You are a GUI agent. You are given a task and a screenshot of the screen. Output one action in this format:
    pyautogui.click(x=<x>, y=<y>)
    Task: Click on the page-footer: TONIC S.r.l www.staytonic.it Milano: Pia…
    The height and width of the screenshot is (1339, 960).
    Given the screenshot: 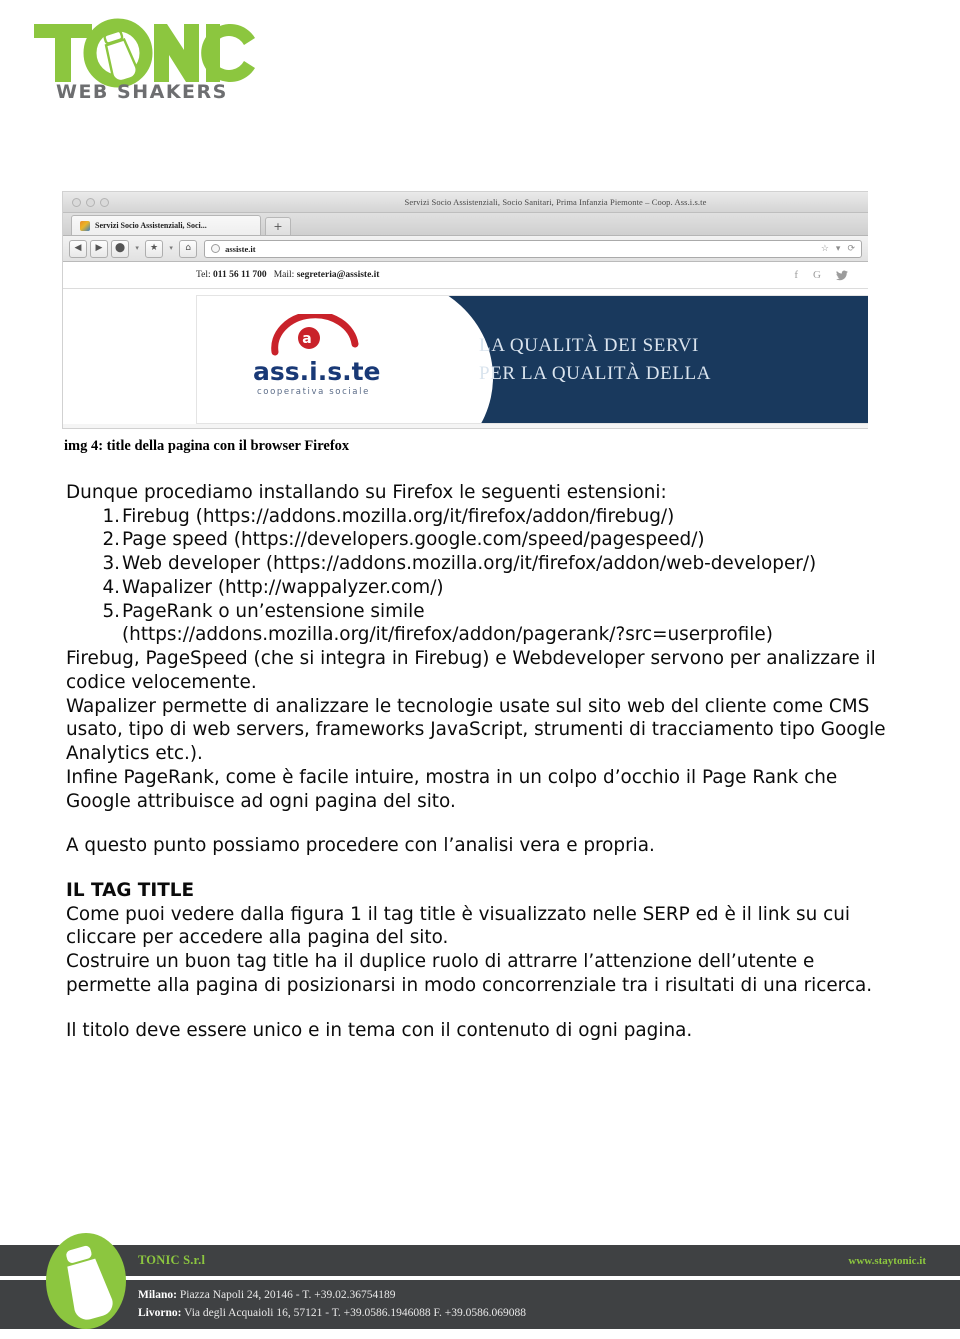 What is the action you would take?
    pyautogui.click(x=480, y=1280)
    